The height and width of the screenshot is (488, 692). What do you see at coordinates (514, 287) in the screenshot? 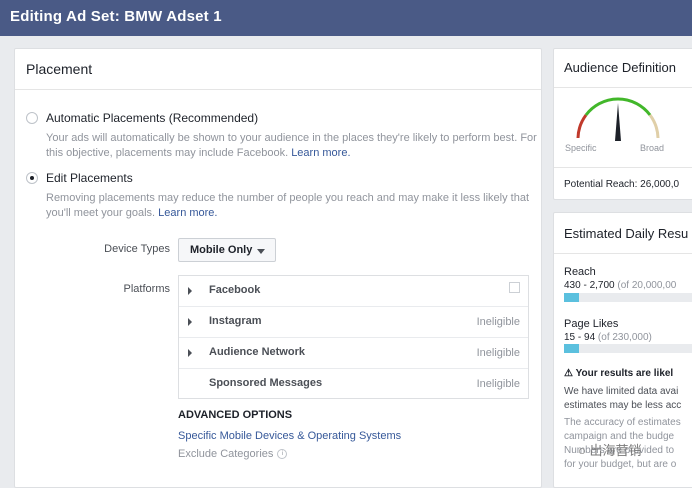
I see `platform-checkbox` at bounding box center [514, 287].